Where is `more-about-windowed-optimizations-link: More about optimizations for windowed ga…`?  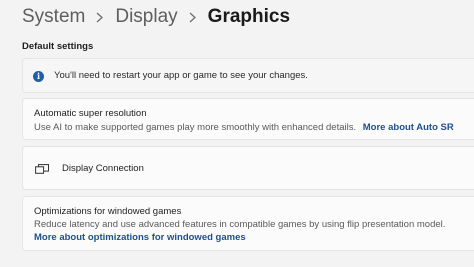 more-about-windowed-optimizations-link: More about optimizations for windowed ga… is located at coordinates (140, 237).